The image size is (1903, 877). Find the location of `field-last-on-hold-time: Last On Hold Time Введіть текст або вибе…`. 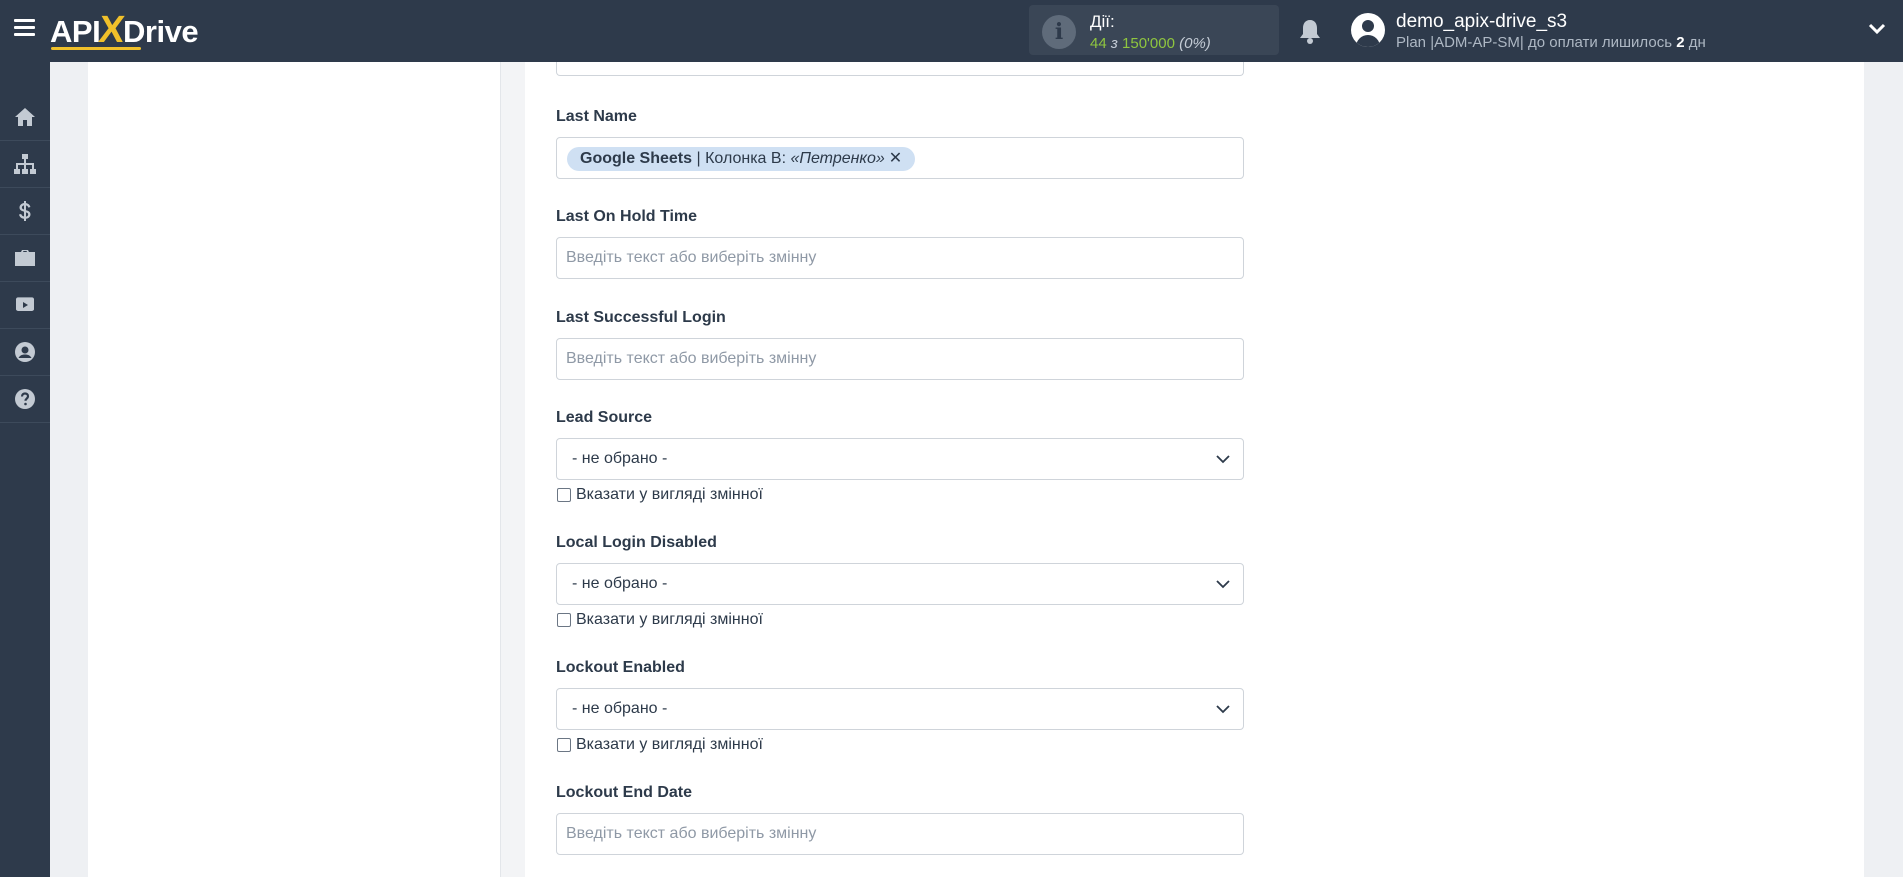

field-last-on-hold-time: Last On Hold Time Введіть текст або вибе… is located at coordinates (900, 243).